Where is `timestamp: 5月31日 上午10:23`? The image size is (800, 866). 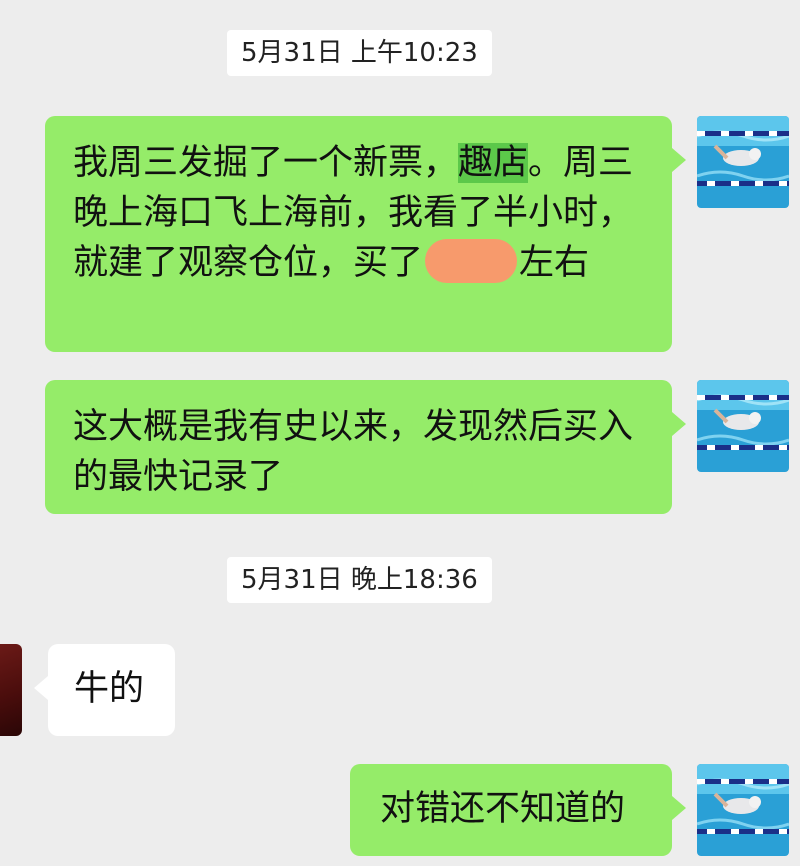
timestamp: 5月31日 上午10:23 is located at coordinates (359, 53).